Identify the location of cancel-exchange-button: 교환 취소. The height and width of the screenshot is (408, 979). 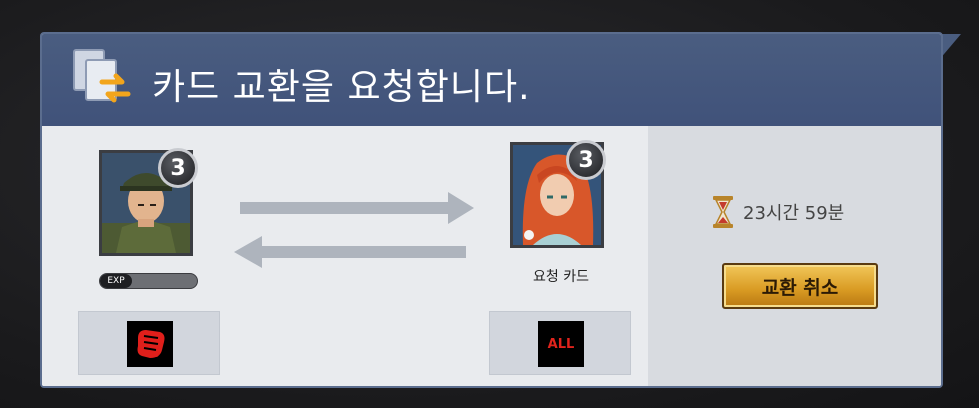
(800, 286).